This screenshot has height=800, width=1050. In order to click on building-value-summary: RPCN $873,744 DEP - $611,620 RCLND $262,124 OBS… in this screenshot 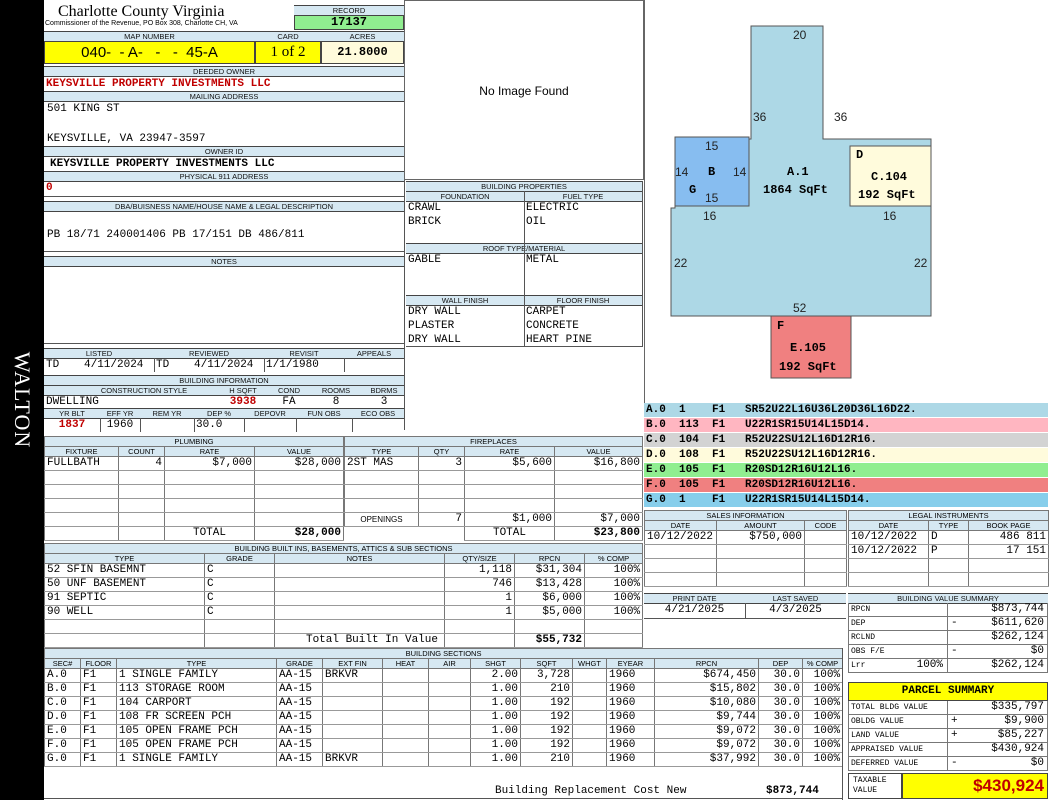, I will do `click(948, 638)`.